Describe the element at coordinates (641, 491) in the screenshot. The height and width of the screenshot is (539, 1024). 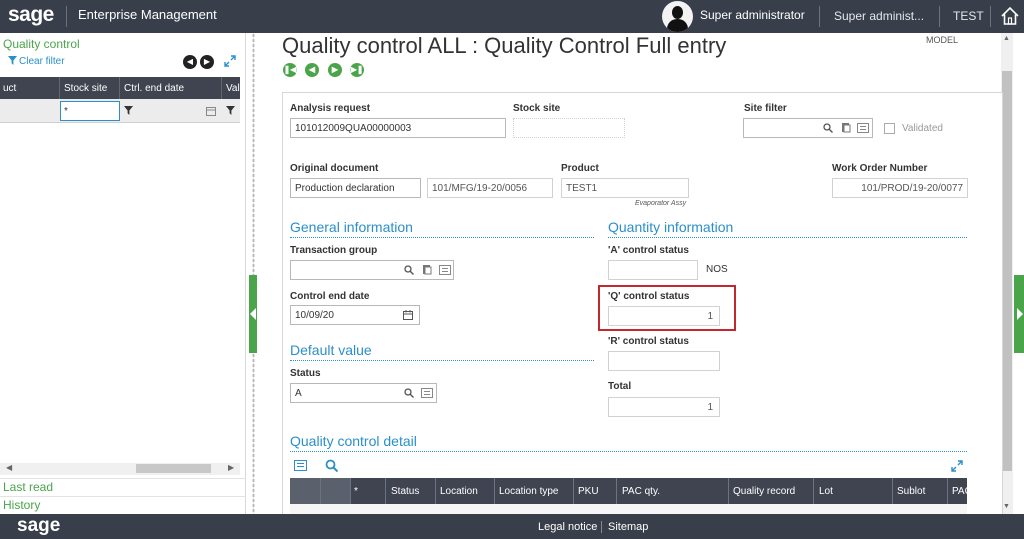
I see `column-pac-qty: PAC qty.` at that location.